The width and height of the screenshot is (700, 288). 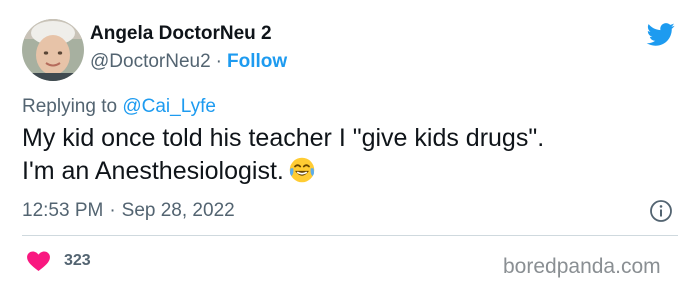 I want to click on follow-link: Follow, so click(x=257, y=61).